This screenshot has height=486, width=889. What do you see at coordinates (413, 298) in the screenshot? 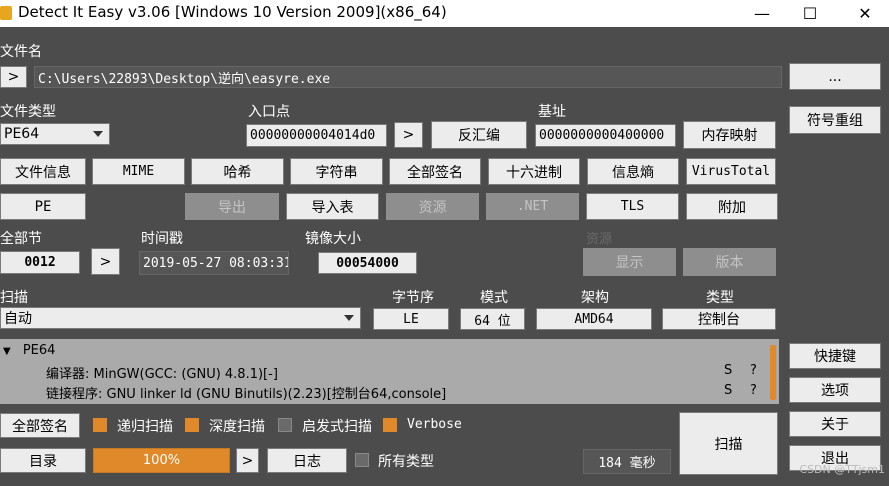
I see `endian-label: 字节序` at bounding box center [413, 298].